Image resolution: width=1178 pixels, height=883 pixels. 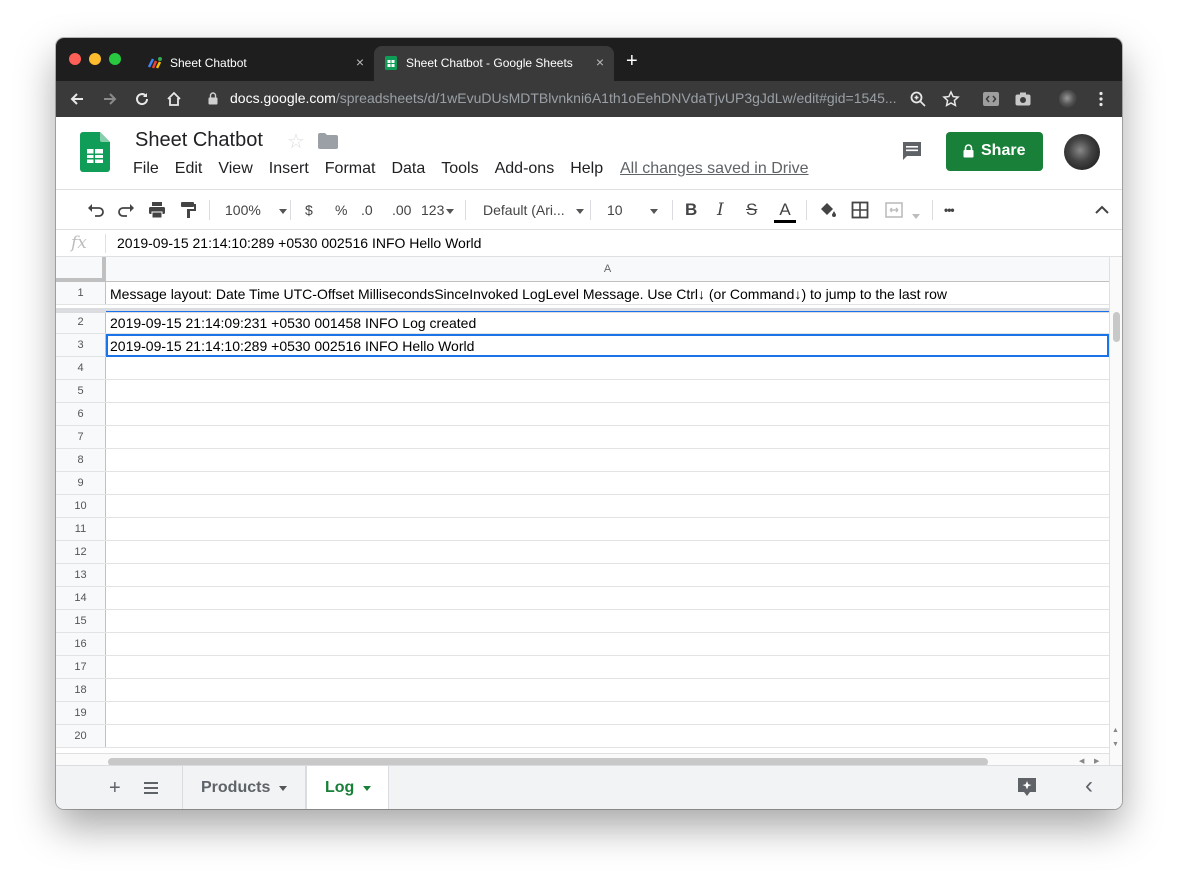 What do you see at coordinates (188, 210) in the screenshot?
I see `paint-format-icon` at bounding box center [188, 210].